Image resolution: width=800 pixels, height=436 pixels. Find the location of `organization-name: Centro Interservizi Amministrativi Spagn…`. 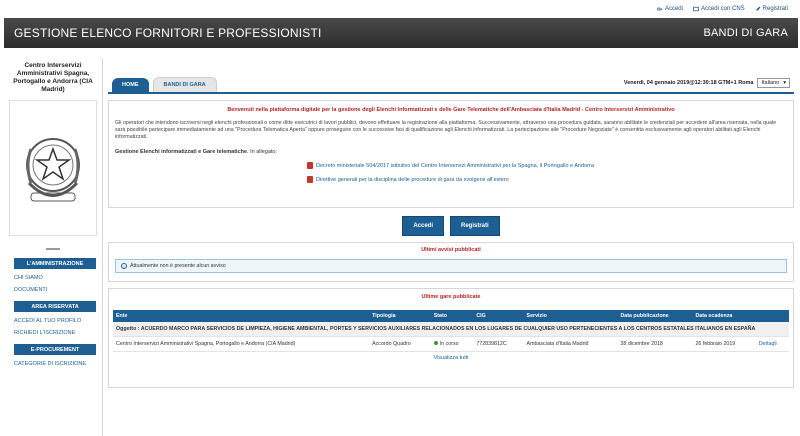

organization-name: Centro Interservizi Amministrativi Spagn… is located at coordinates (53, 77).